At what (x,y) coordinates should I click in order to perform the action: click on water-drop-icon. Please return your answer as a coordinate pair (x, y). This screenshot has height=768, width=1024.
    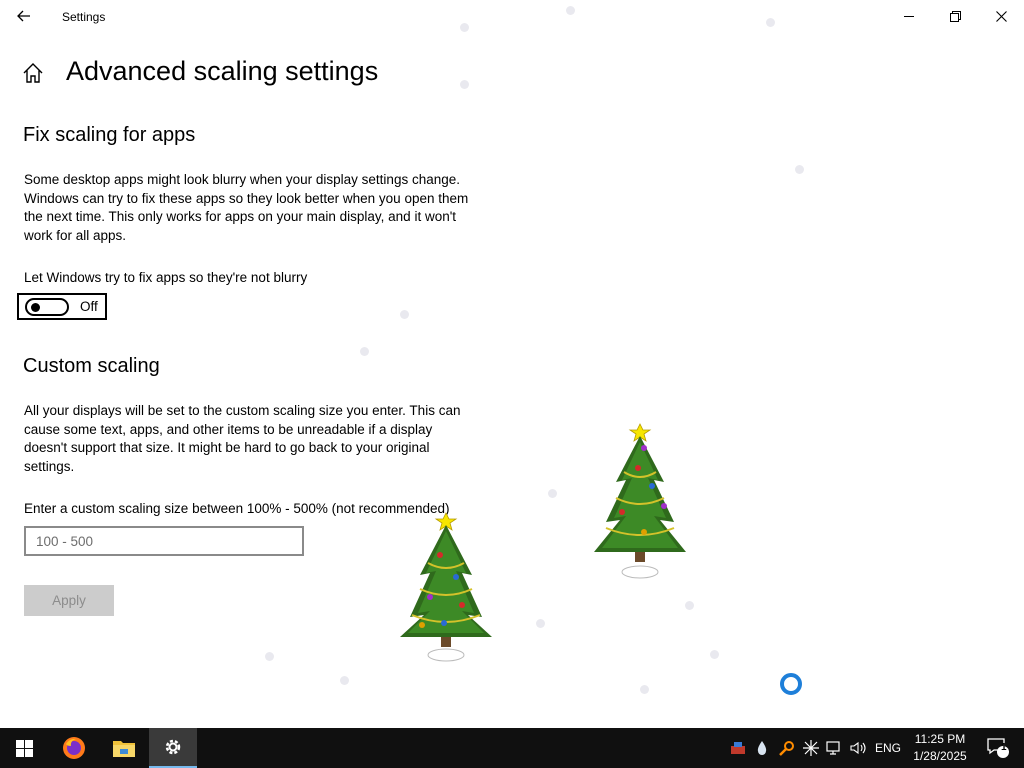
    Looking at the image, I should click on (762, 748).